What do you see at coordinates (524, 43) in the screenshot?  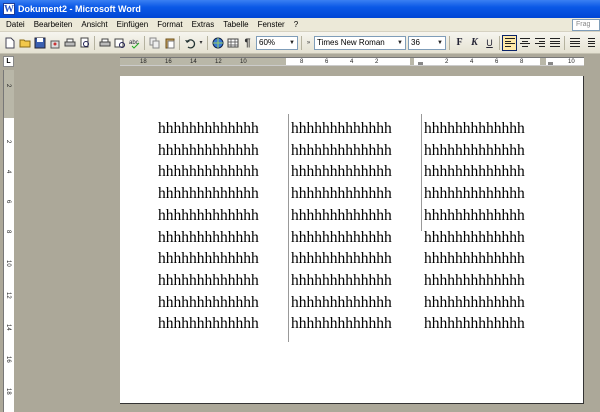 I see `align-center-button` at bounding box center [524, 43].